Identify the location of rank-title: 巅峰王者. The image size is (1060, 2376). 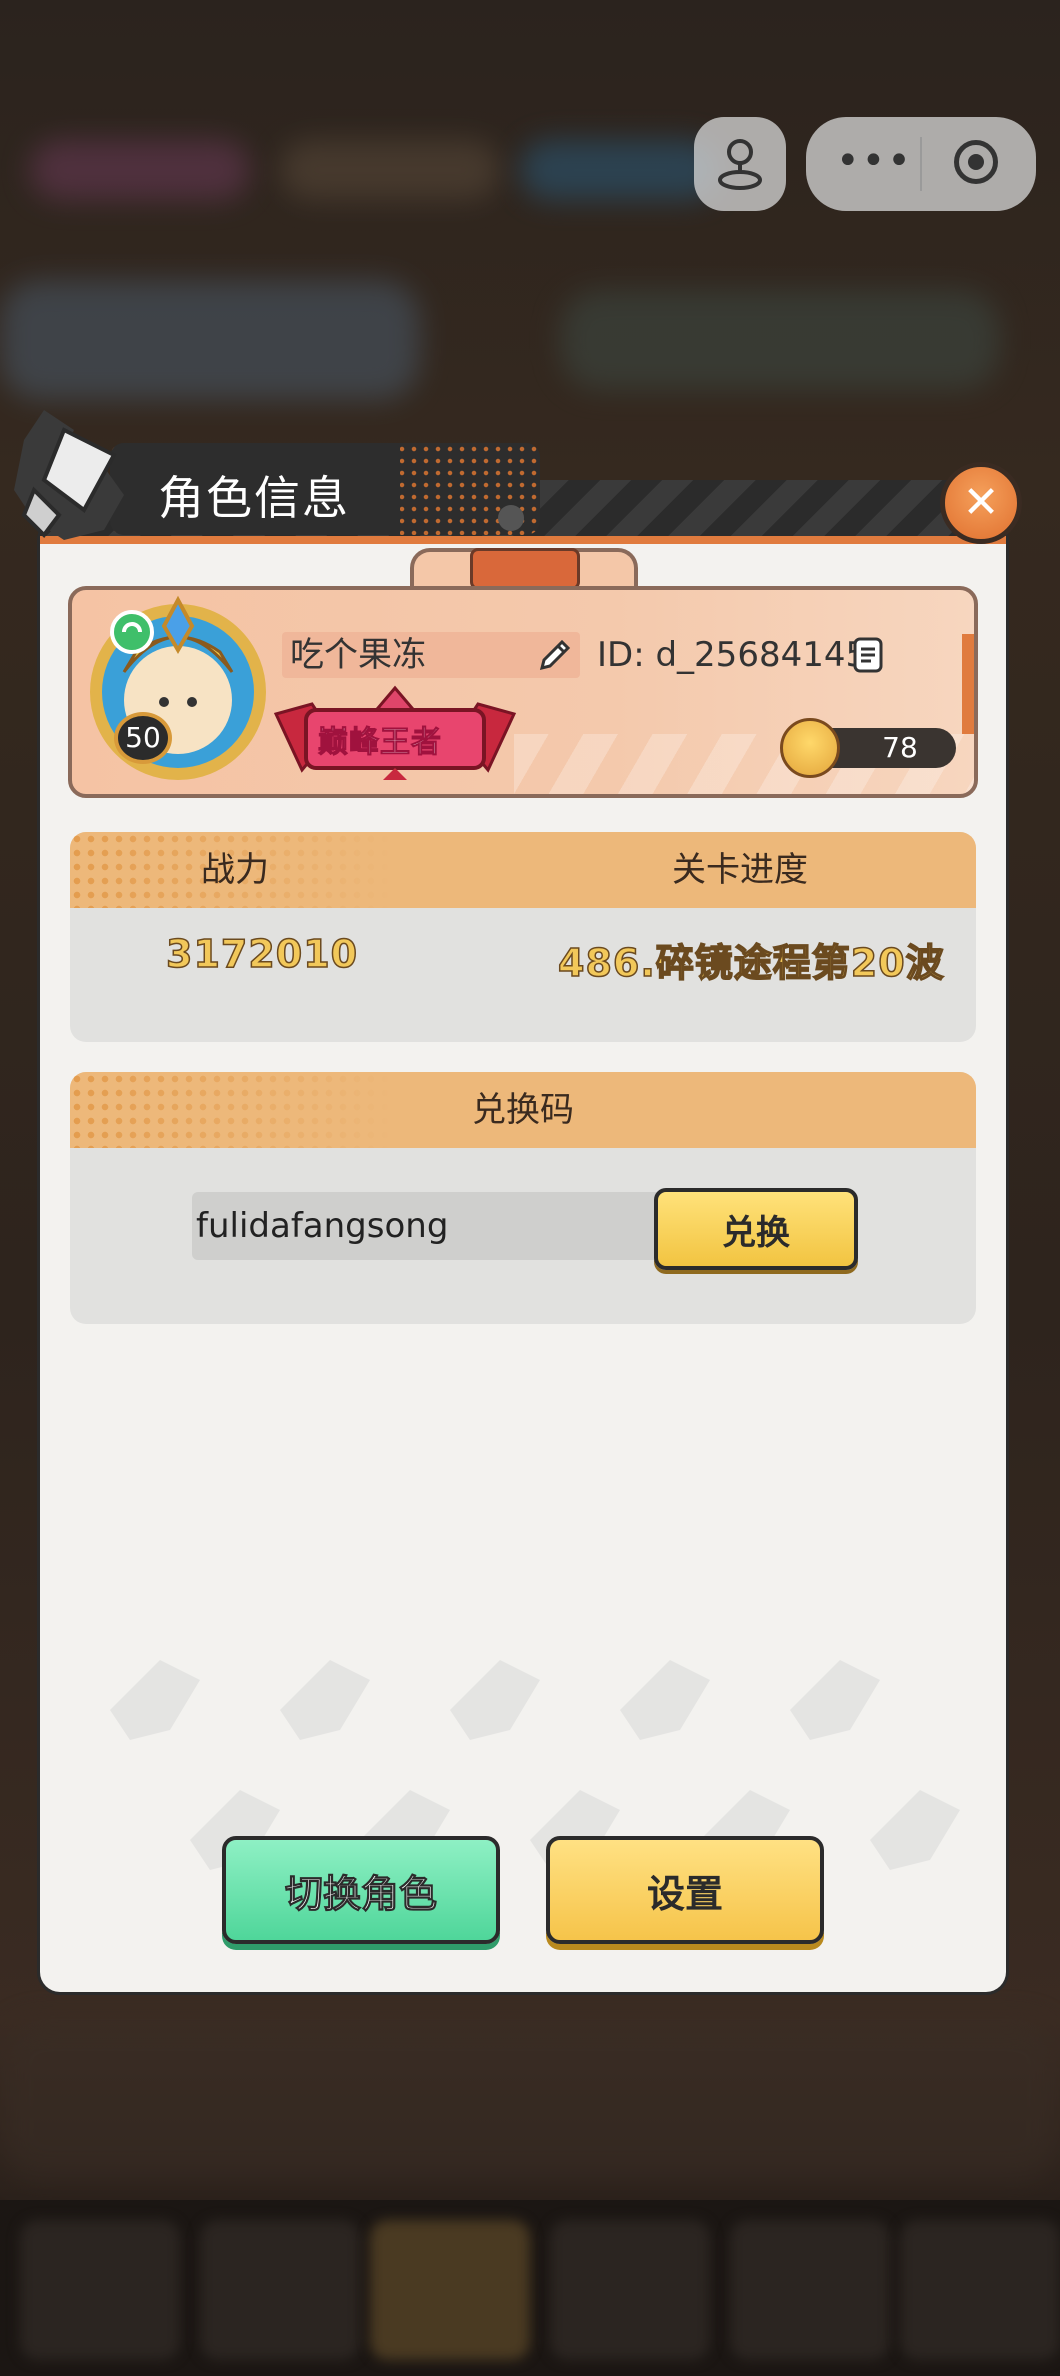
(380, 743).